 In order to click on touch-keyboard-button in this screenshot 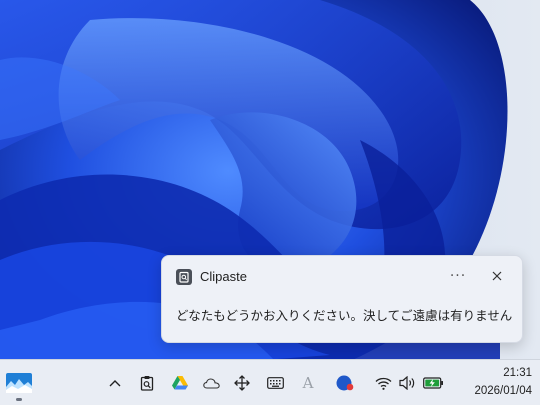, I will do `click(275, 382)`.